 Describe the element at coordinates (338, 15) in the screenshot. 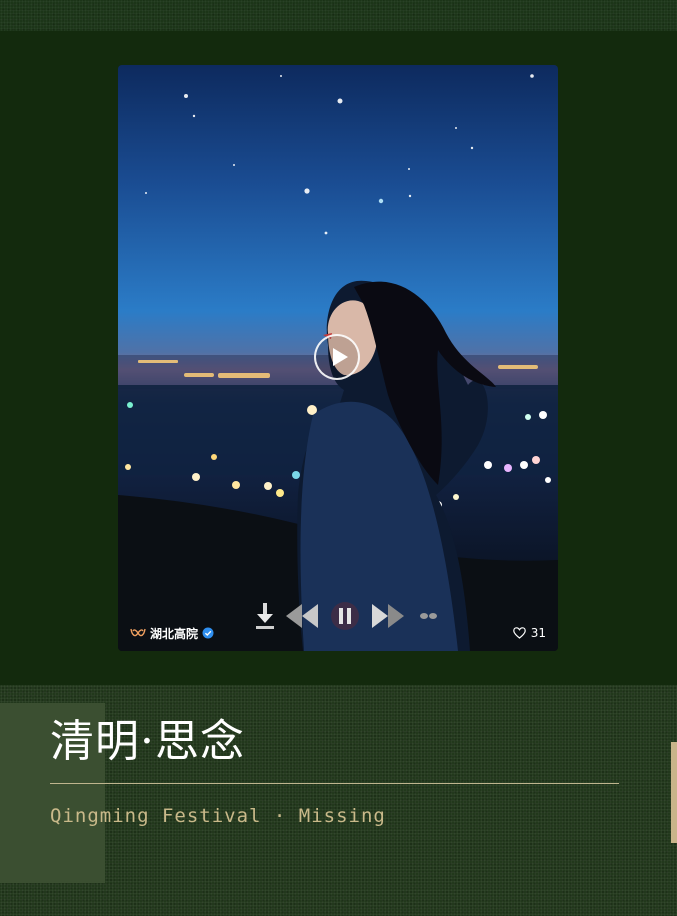

I see `top-texture-band` at that location.